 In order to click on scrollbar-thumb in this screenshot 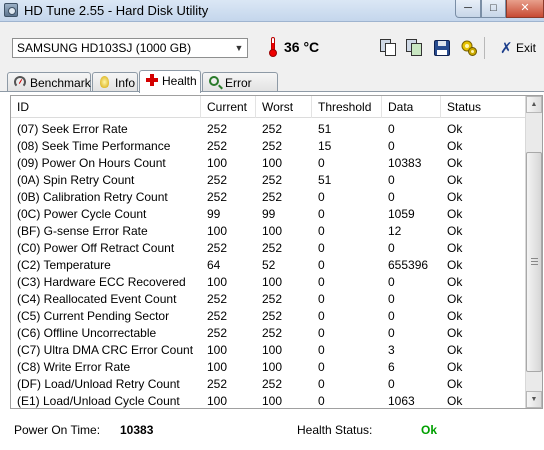, I will do `click(534, 262)`.